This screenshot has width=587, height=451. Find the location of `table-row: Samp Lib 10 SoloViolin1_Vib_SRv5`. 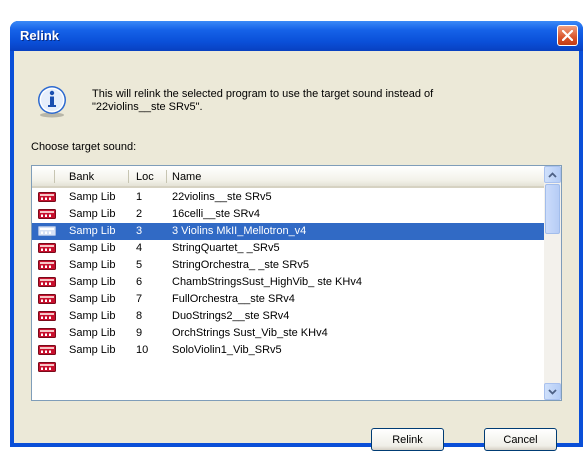

table-row: Samp Lib 10 SoloViolin1_Vib_SRv5 is located at coordinates (288, 350).